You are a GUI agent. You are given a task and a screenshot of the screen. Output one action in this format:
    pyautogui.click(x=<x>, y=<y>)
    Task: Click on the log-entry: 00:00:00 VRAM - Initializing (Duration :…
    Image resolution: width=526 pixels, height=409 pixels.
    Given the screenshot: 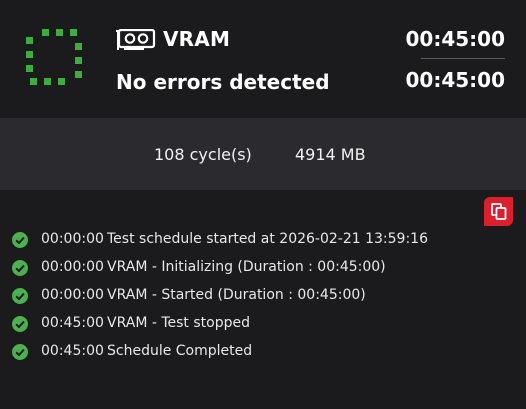 What is the action you would take?
    pyautogui.click(x=263, y=267)
    